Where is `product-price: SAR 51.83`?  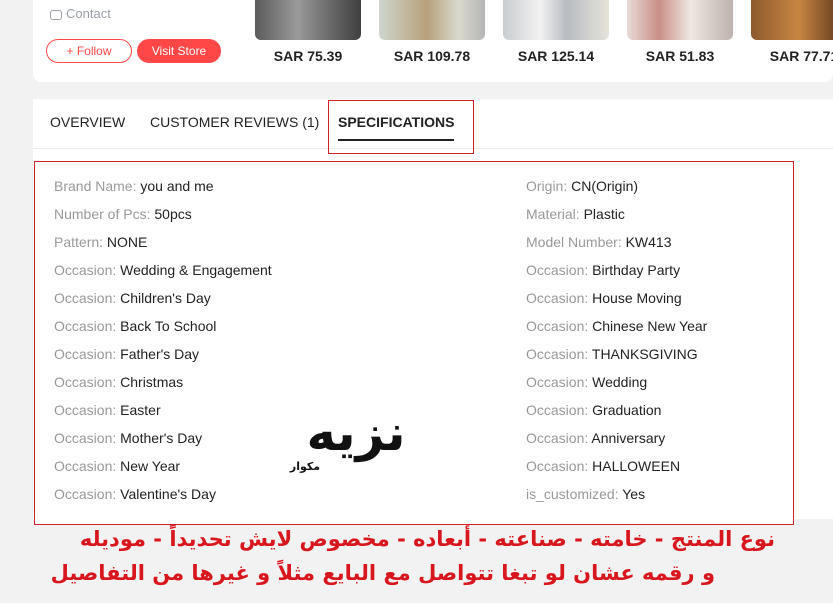 product-price: SAR 51.83 is located at coordinates (680, 56).